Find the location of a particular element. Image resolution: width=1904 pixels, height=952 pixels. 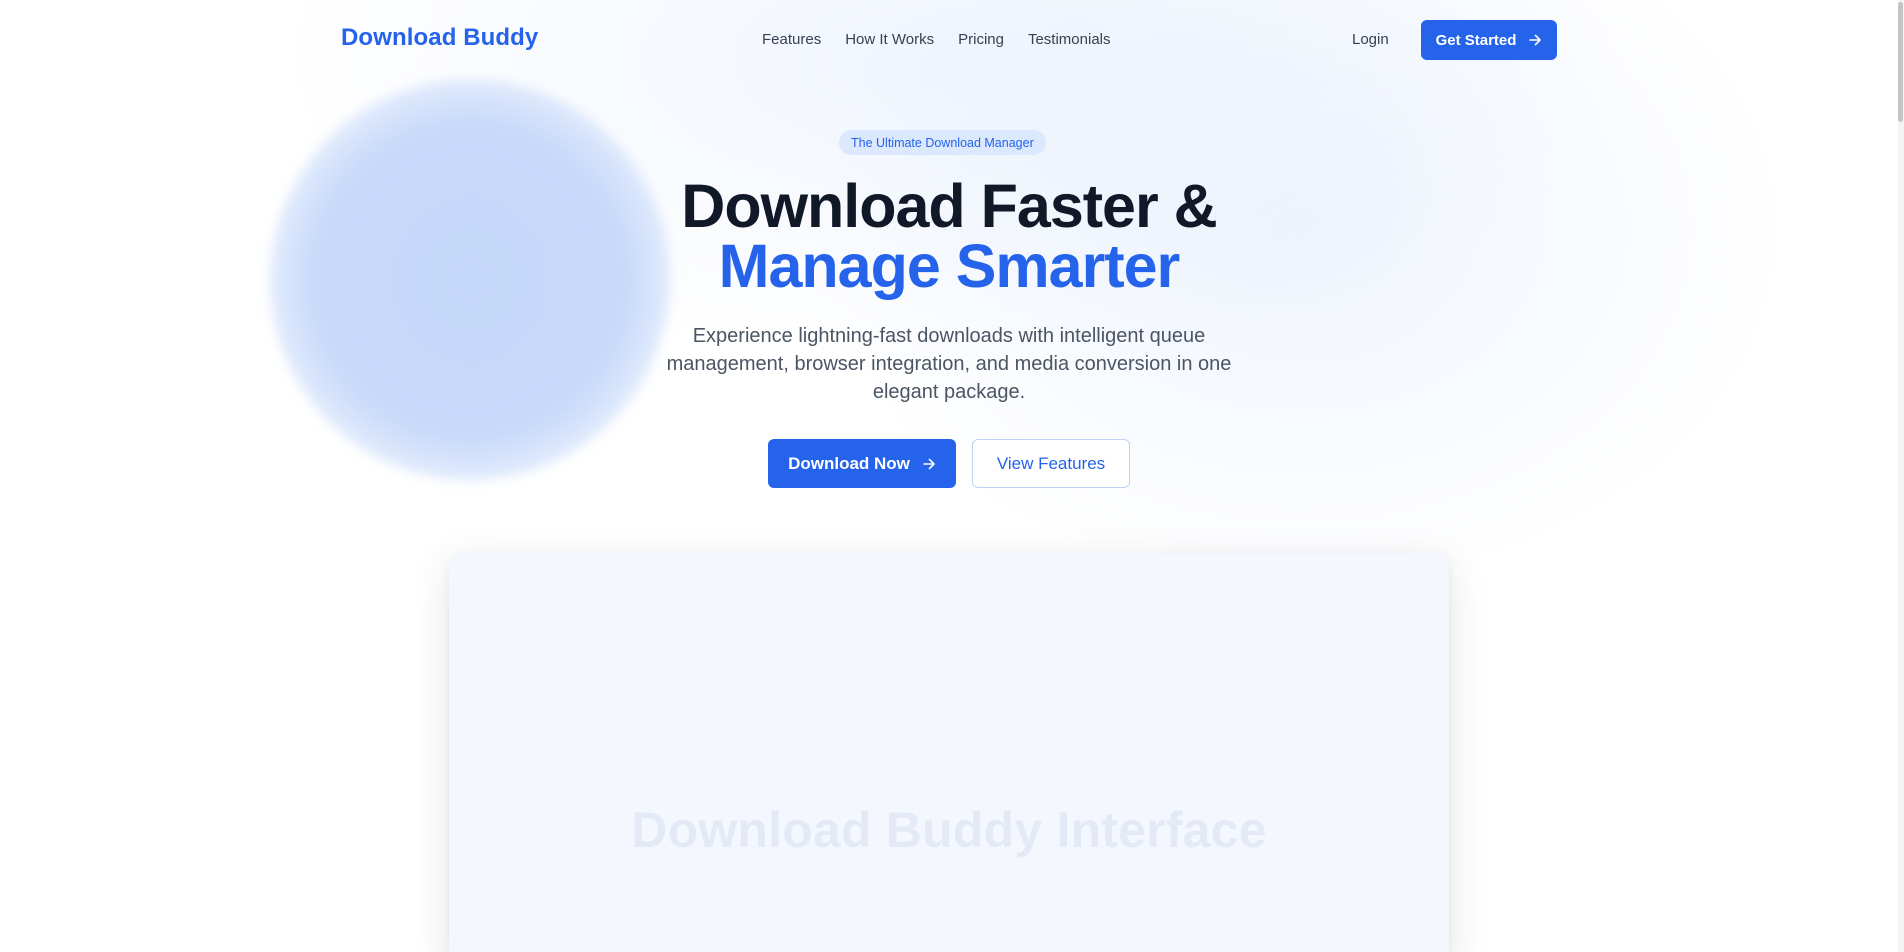

hero-cta-row: Download Now View Features is located at coordinates (949, 463).